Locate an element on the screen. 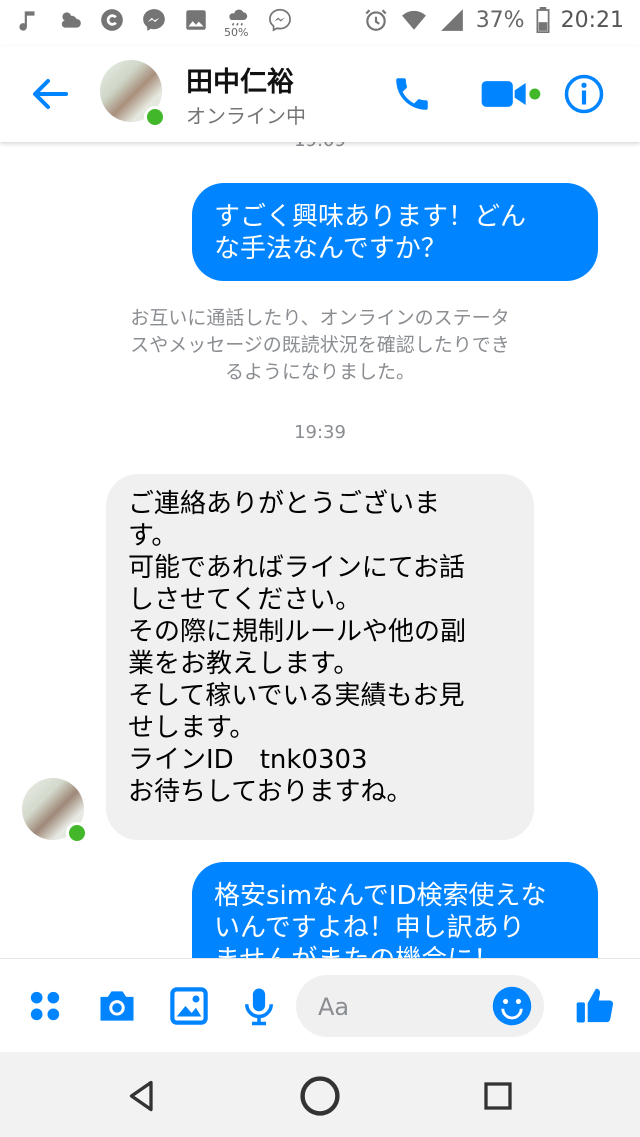  video-call-button is located at coordinates (511, 94).